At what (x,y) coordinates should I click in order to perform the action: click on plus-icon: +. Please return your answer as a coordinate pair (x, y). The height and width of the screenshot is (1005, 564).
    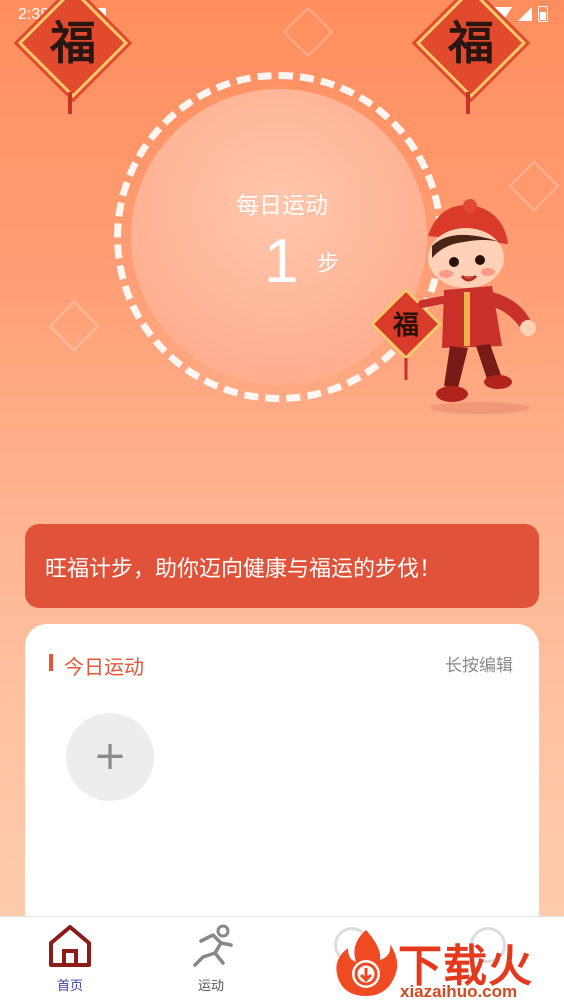
    Looking at the image, I should click on (110, 756).